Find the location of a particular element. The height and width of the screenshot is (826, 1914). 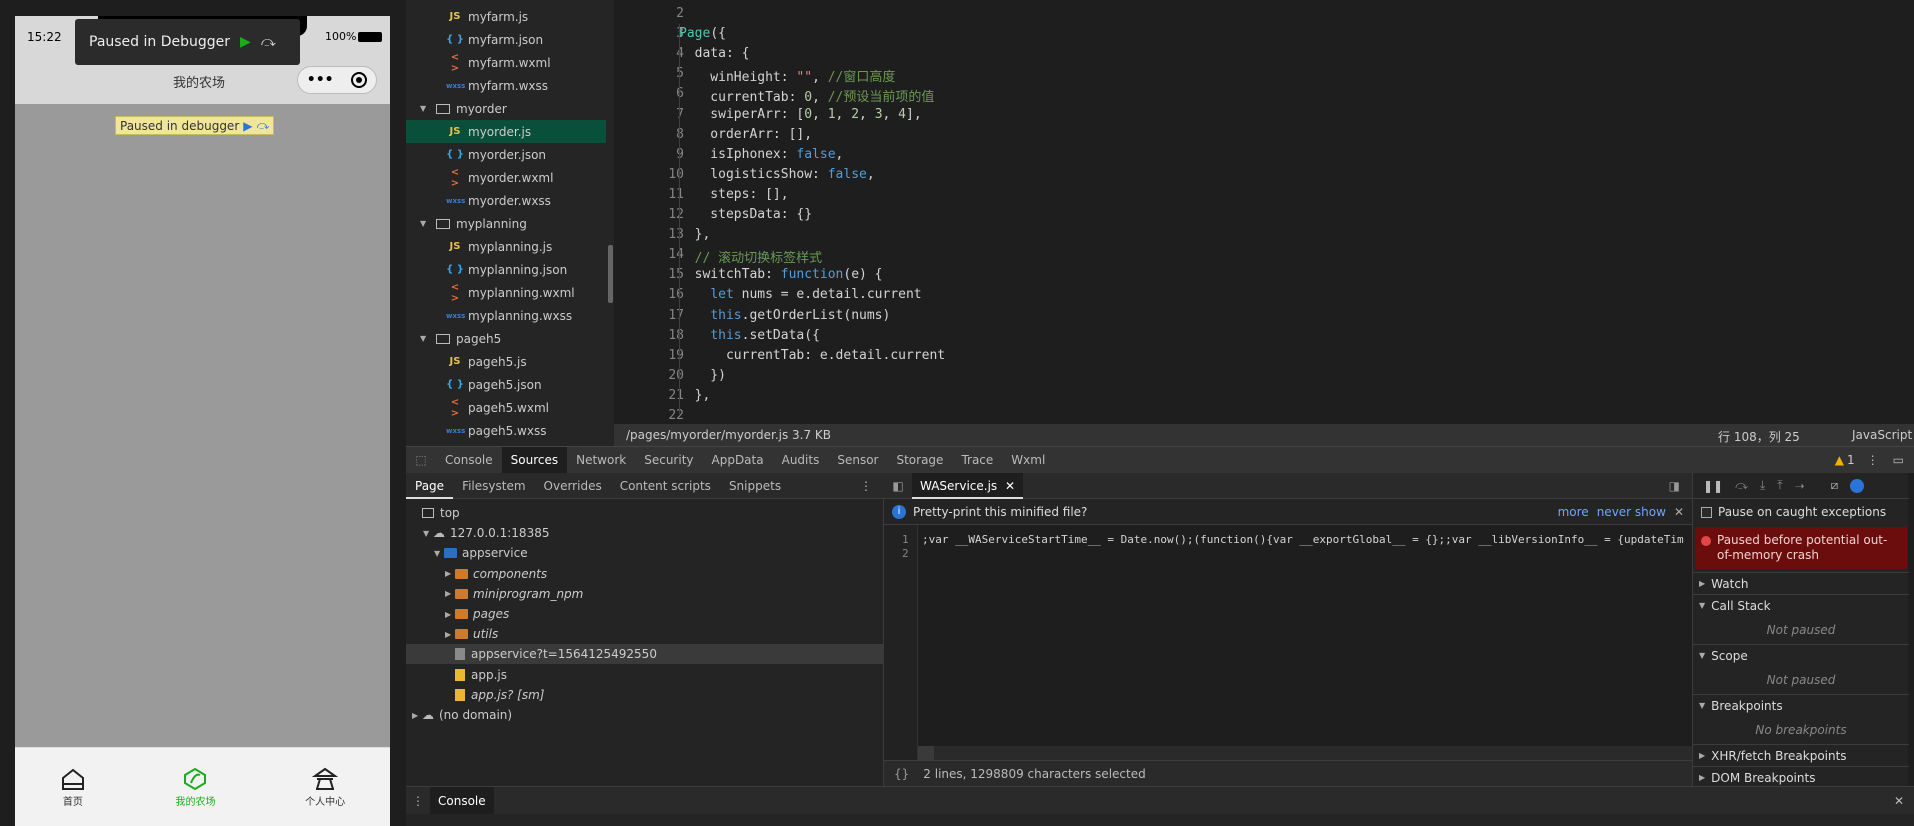

navigator-row: app.js is located at coordinates (645, 675).